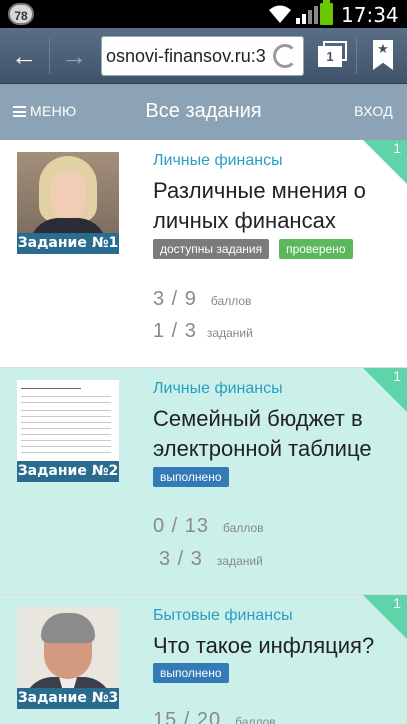 This screenshot has width=407, height=724. Describe the element at coordinates (203, 14) in the screenshot. I see `status-bar: 78 17:34` at that location.